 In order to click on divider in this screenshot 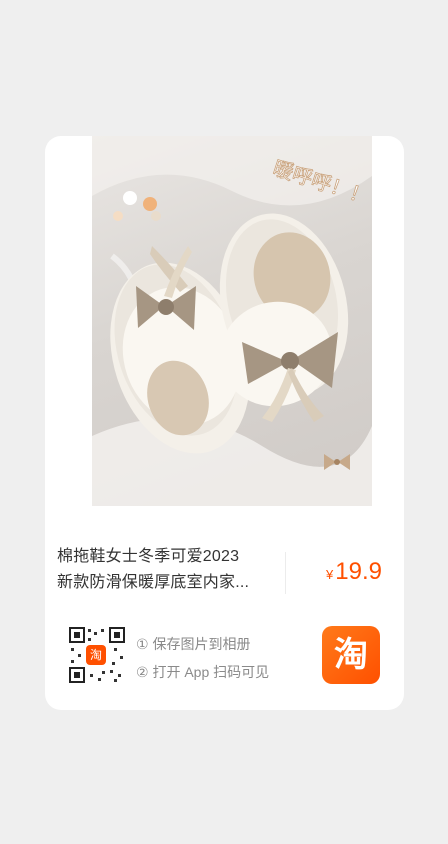, I will do `click(285, 573)`.